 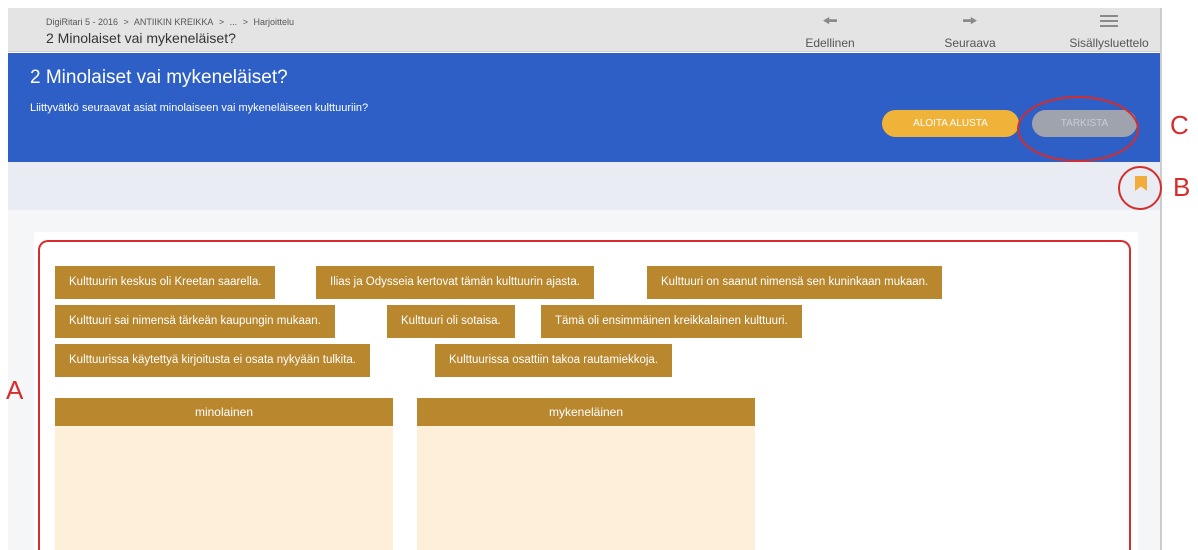 What do you see at coordinates (1109, 21) in the screenshot?
I see `menu-icon` at bounding box center [1109, 21].